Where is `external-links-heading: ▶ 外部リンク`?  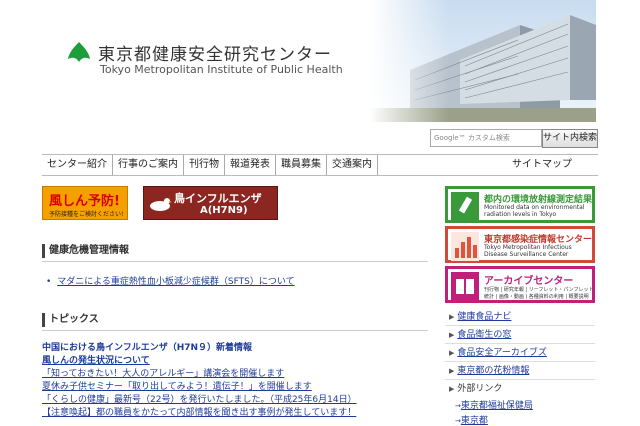
external-links-heading: ▶ 外部リンク is located at coordinates (476, 389).